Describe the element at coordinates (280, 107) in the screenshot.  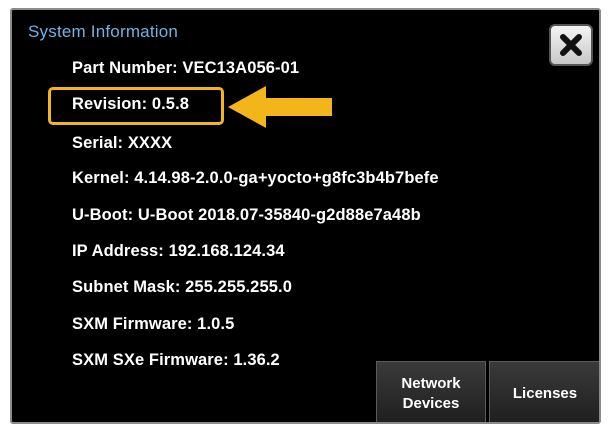
I see `arrow-left-icon` at that location.